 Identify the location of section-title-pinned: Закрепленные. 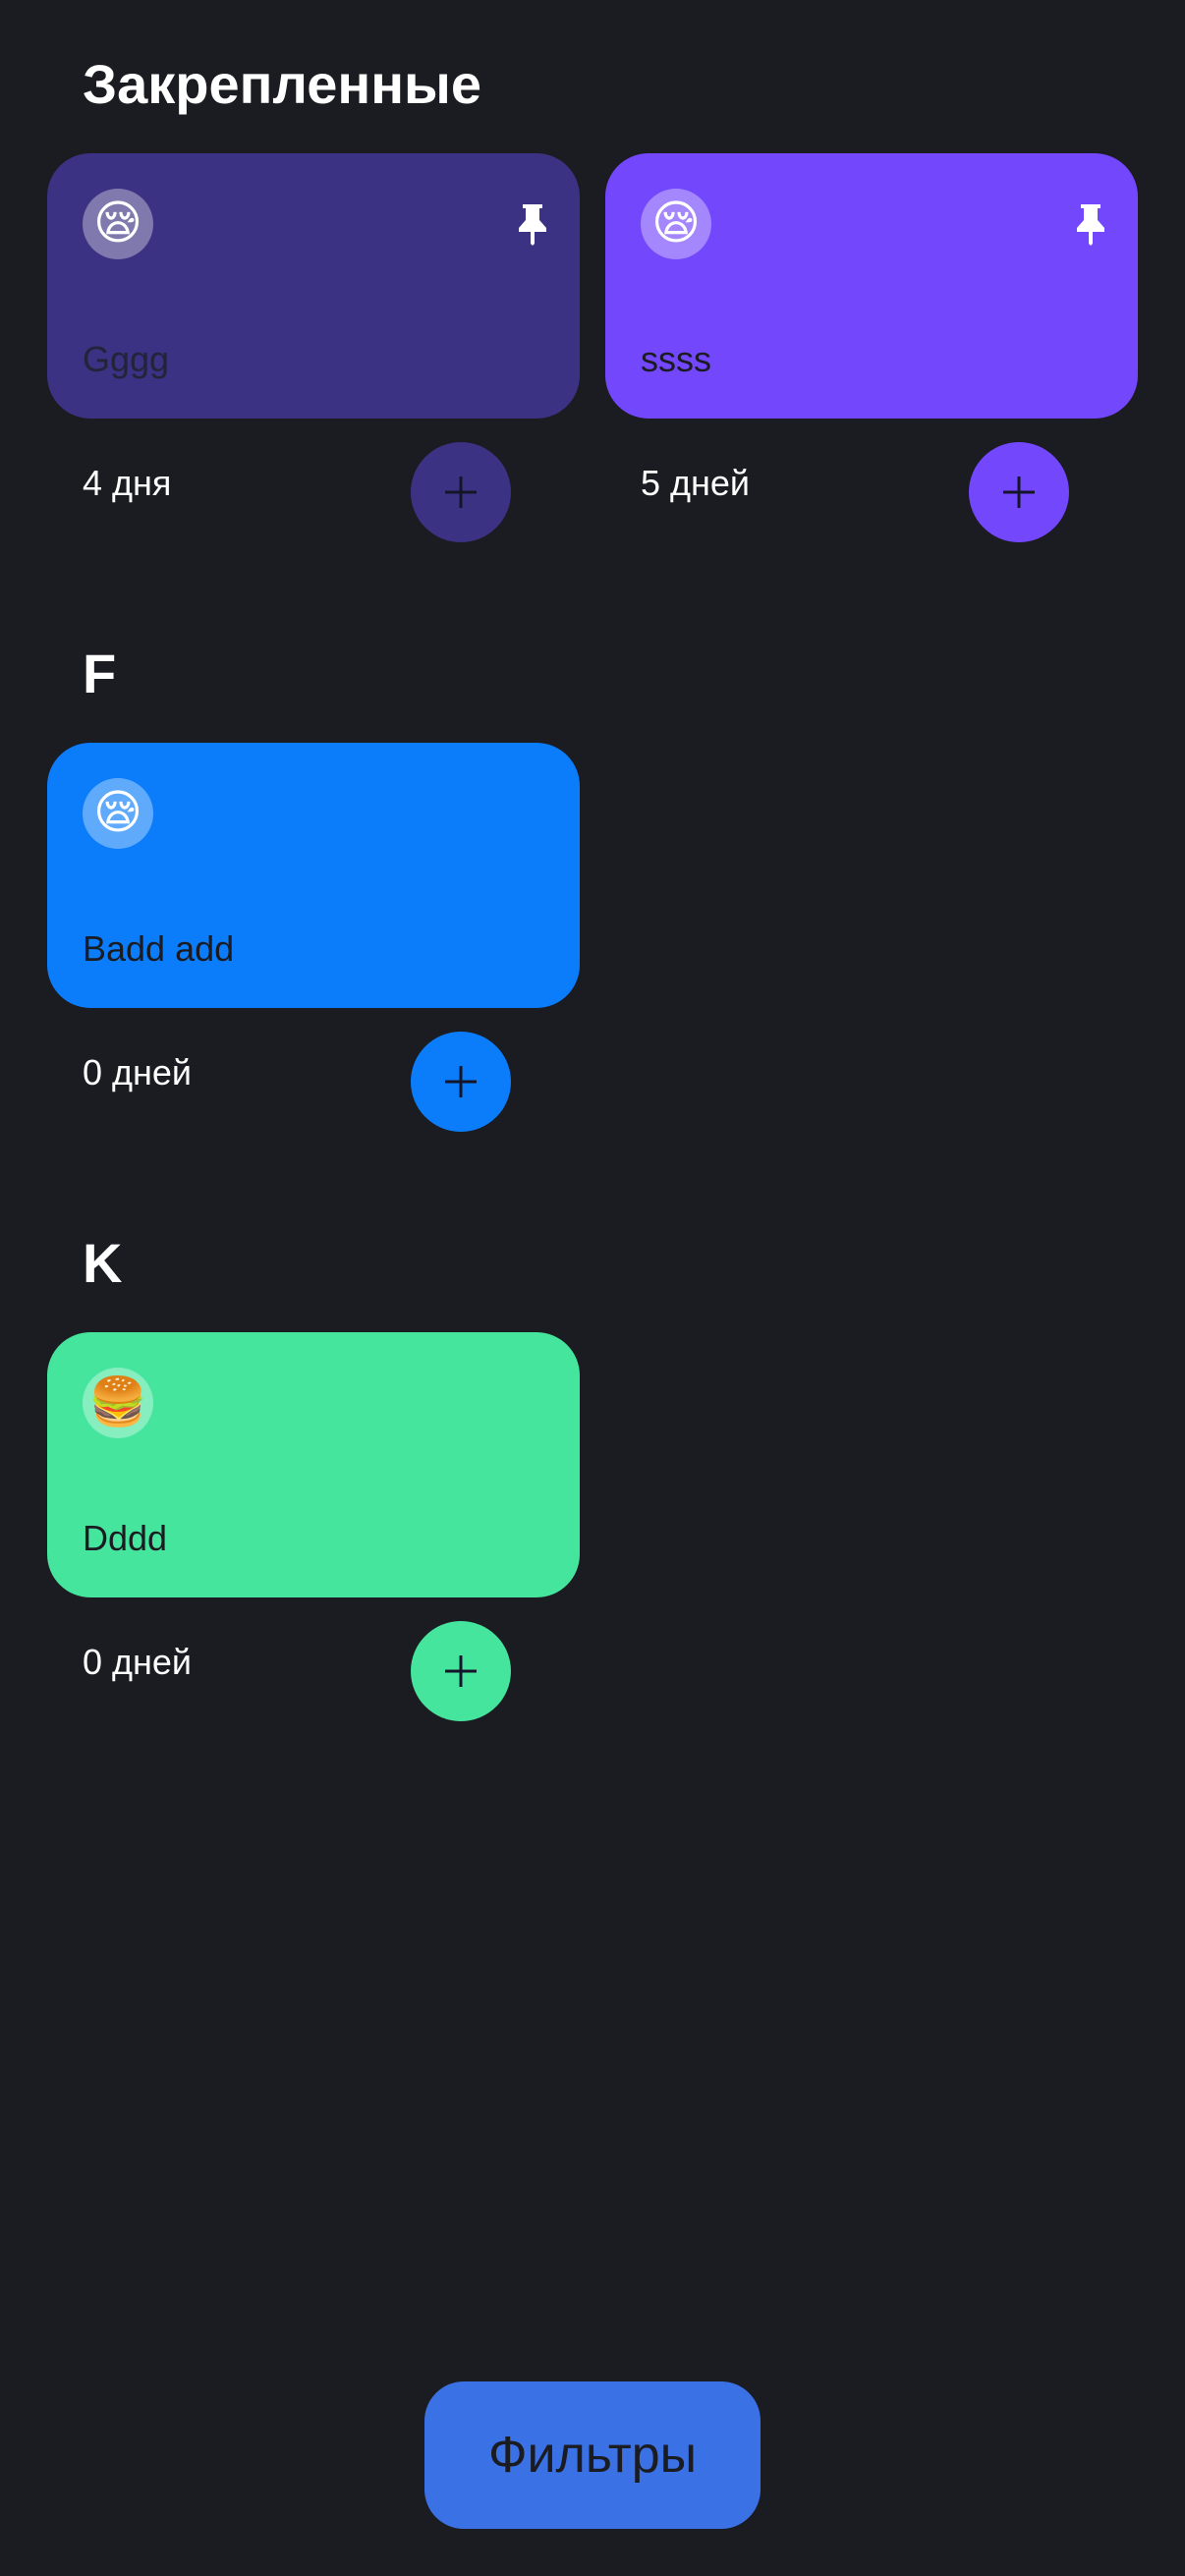
(283, 84).